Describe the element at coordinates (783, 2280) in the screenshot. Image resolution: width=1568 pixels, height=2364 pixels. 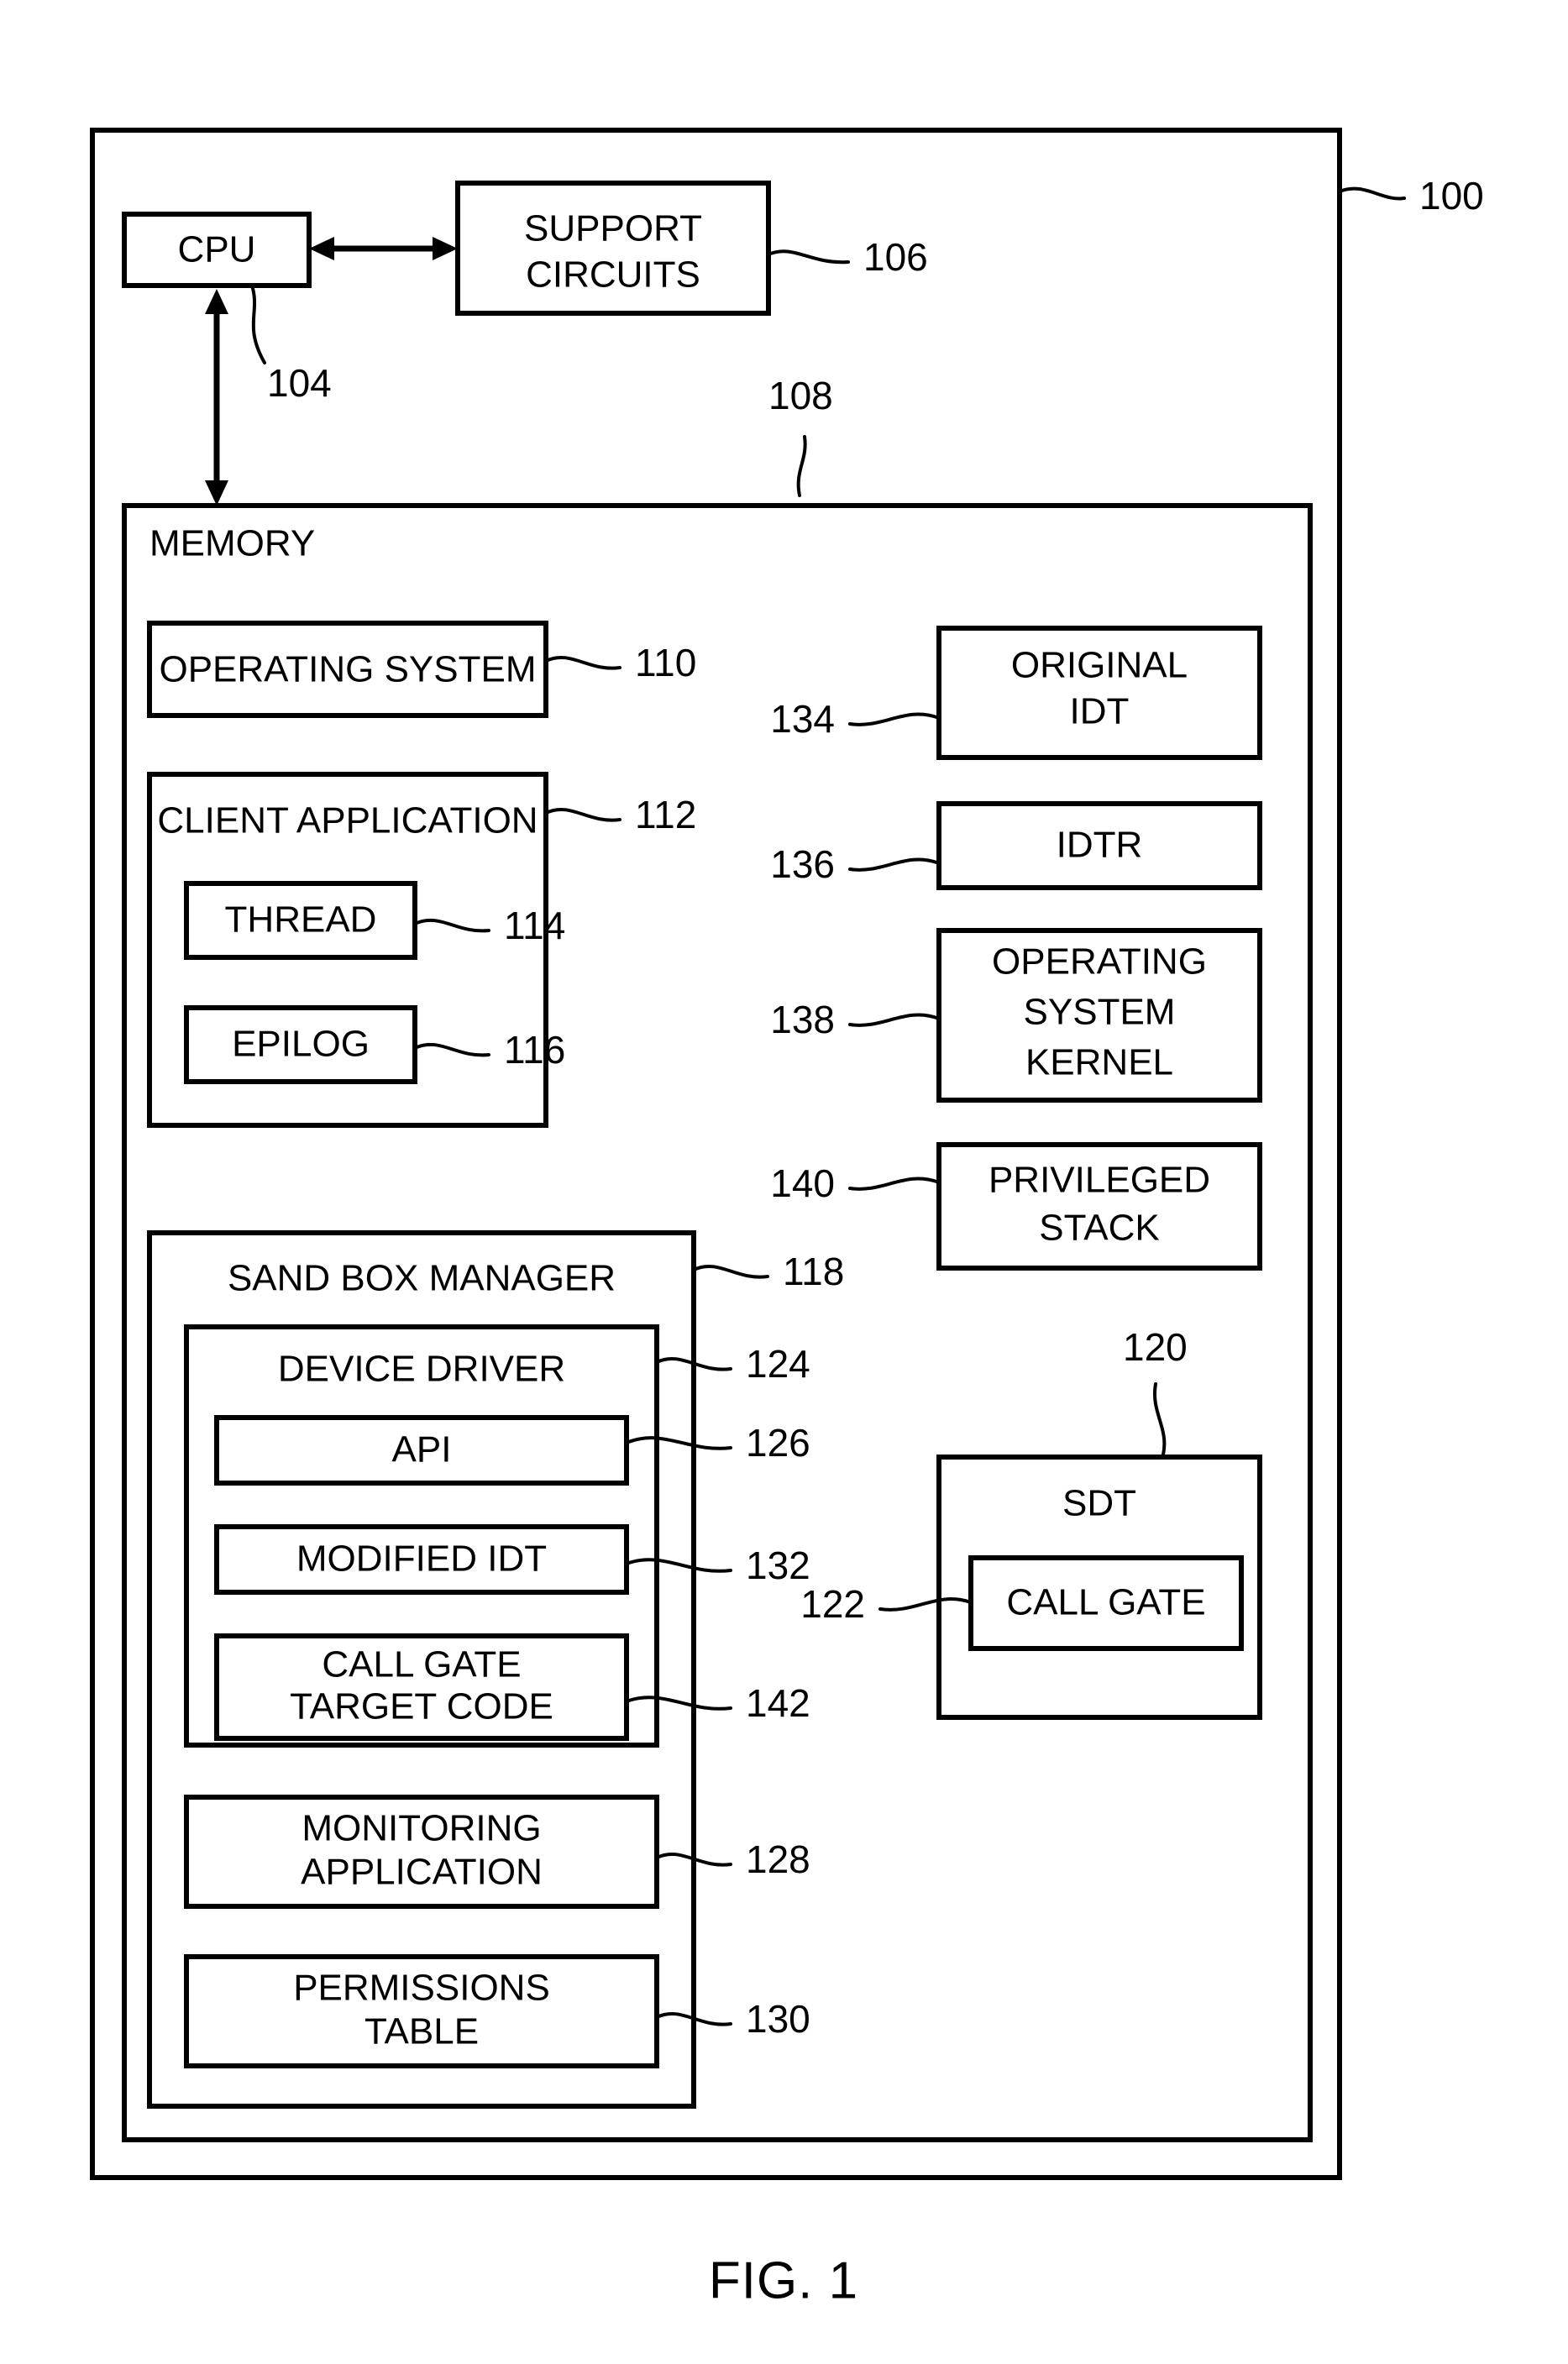
I see `figure-caption: FIG. 1` at that location.